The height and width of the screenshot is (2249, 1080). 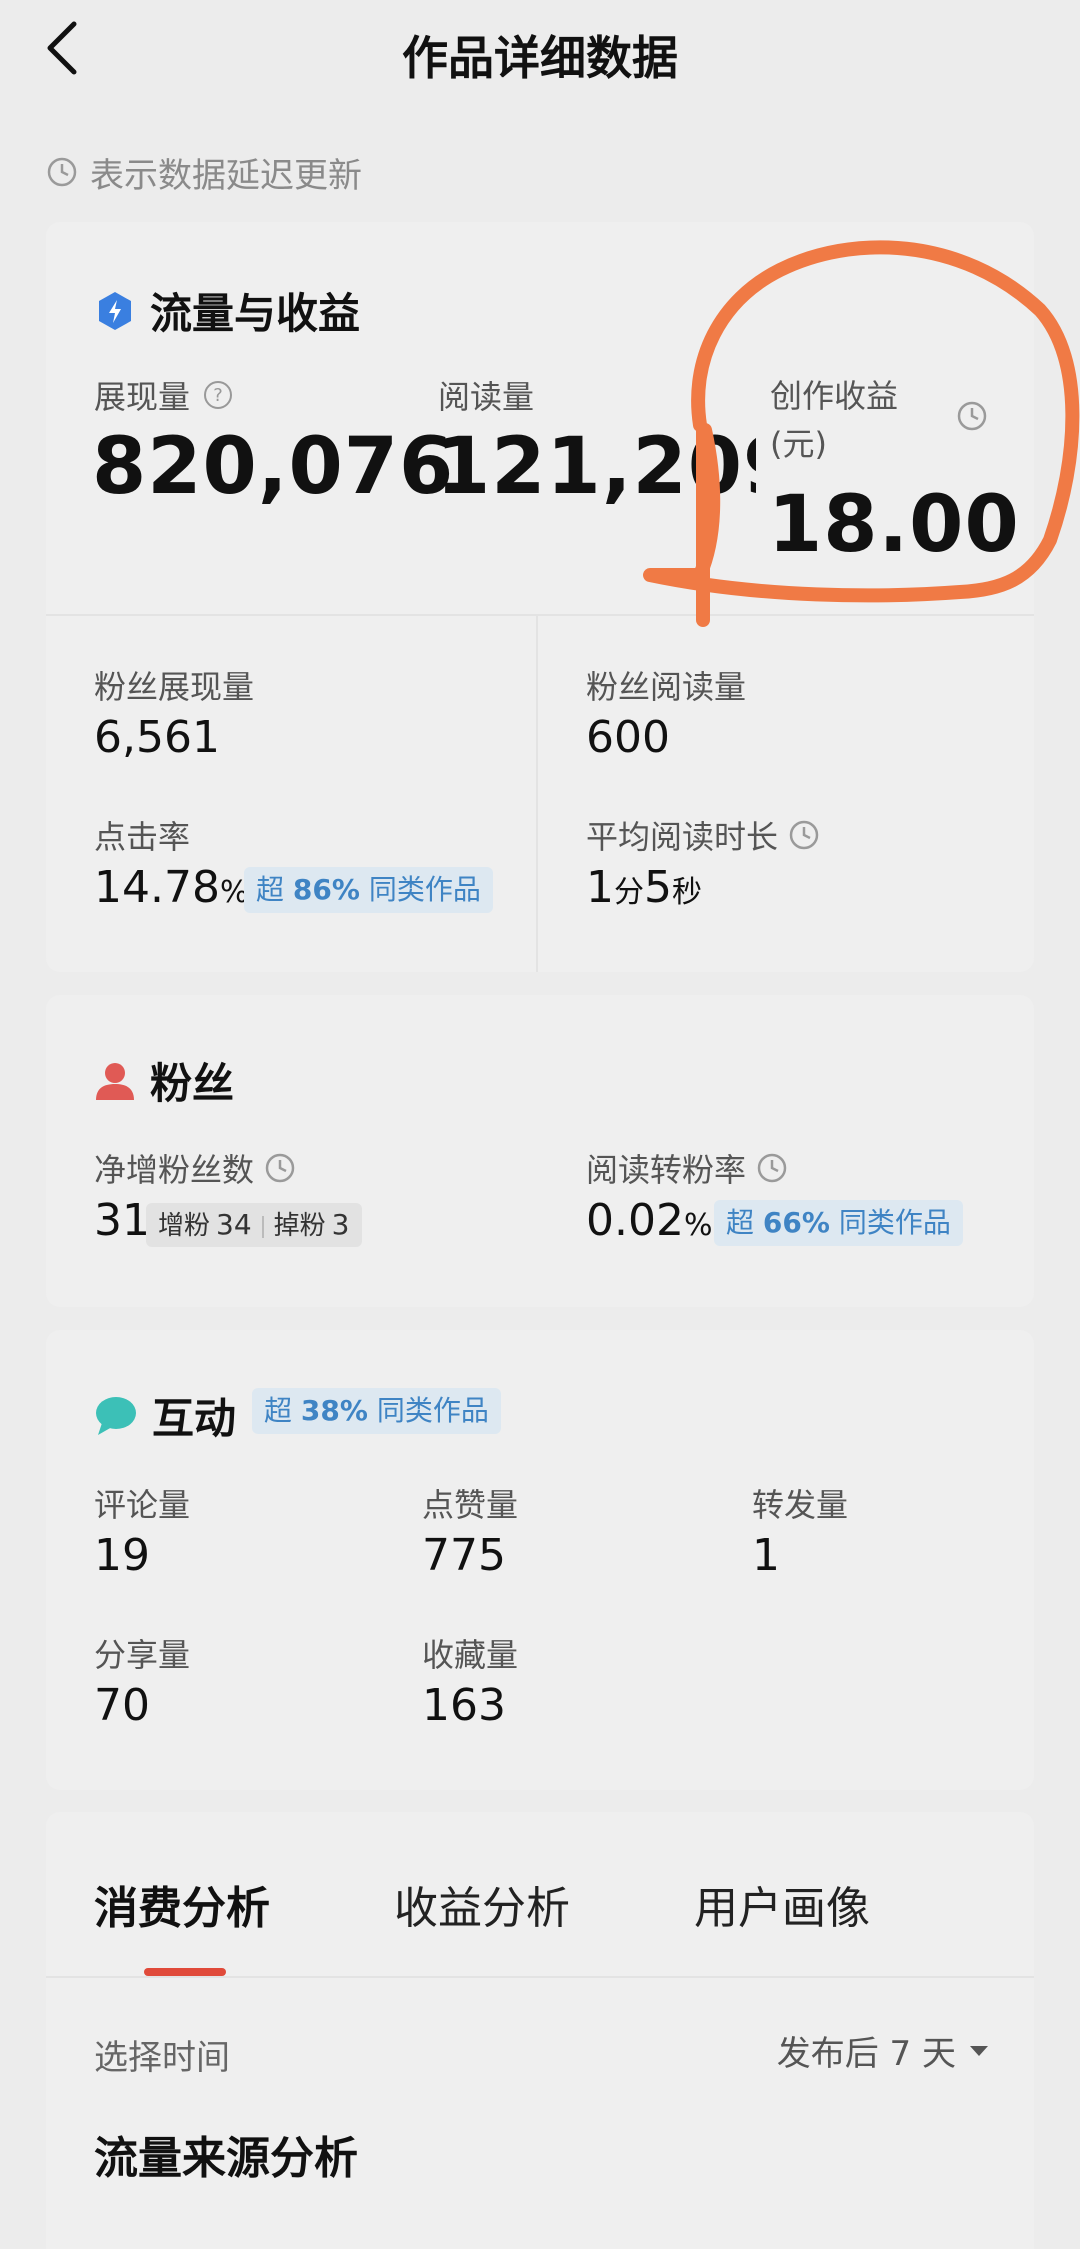 I want to click on tab-user-profile: 用户画像, so click(x=782, y=1904).